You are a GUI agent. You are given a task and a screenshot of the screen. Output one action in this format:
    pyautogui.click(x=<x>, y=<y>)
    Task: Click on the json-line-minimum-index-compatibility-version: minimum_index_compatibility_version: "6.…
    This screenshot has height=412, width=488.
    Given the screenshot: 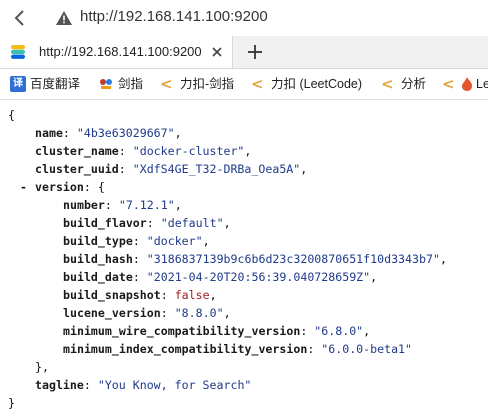 What is the action you would take?
    pyautogui.click(x=238, y=349)
    